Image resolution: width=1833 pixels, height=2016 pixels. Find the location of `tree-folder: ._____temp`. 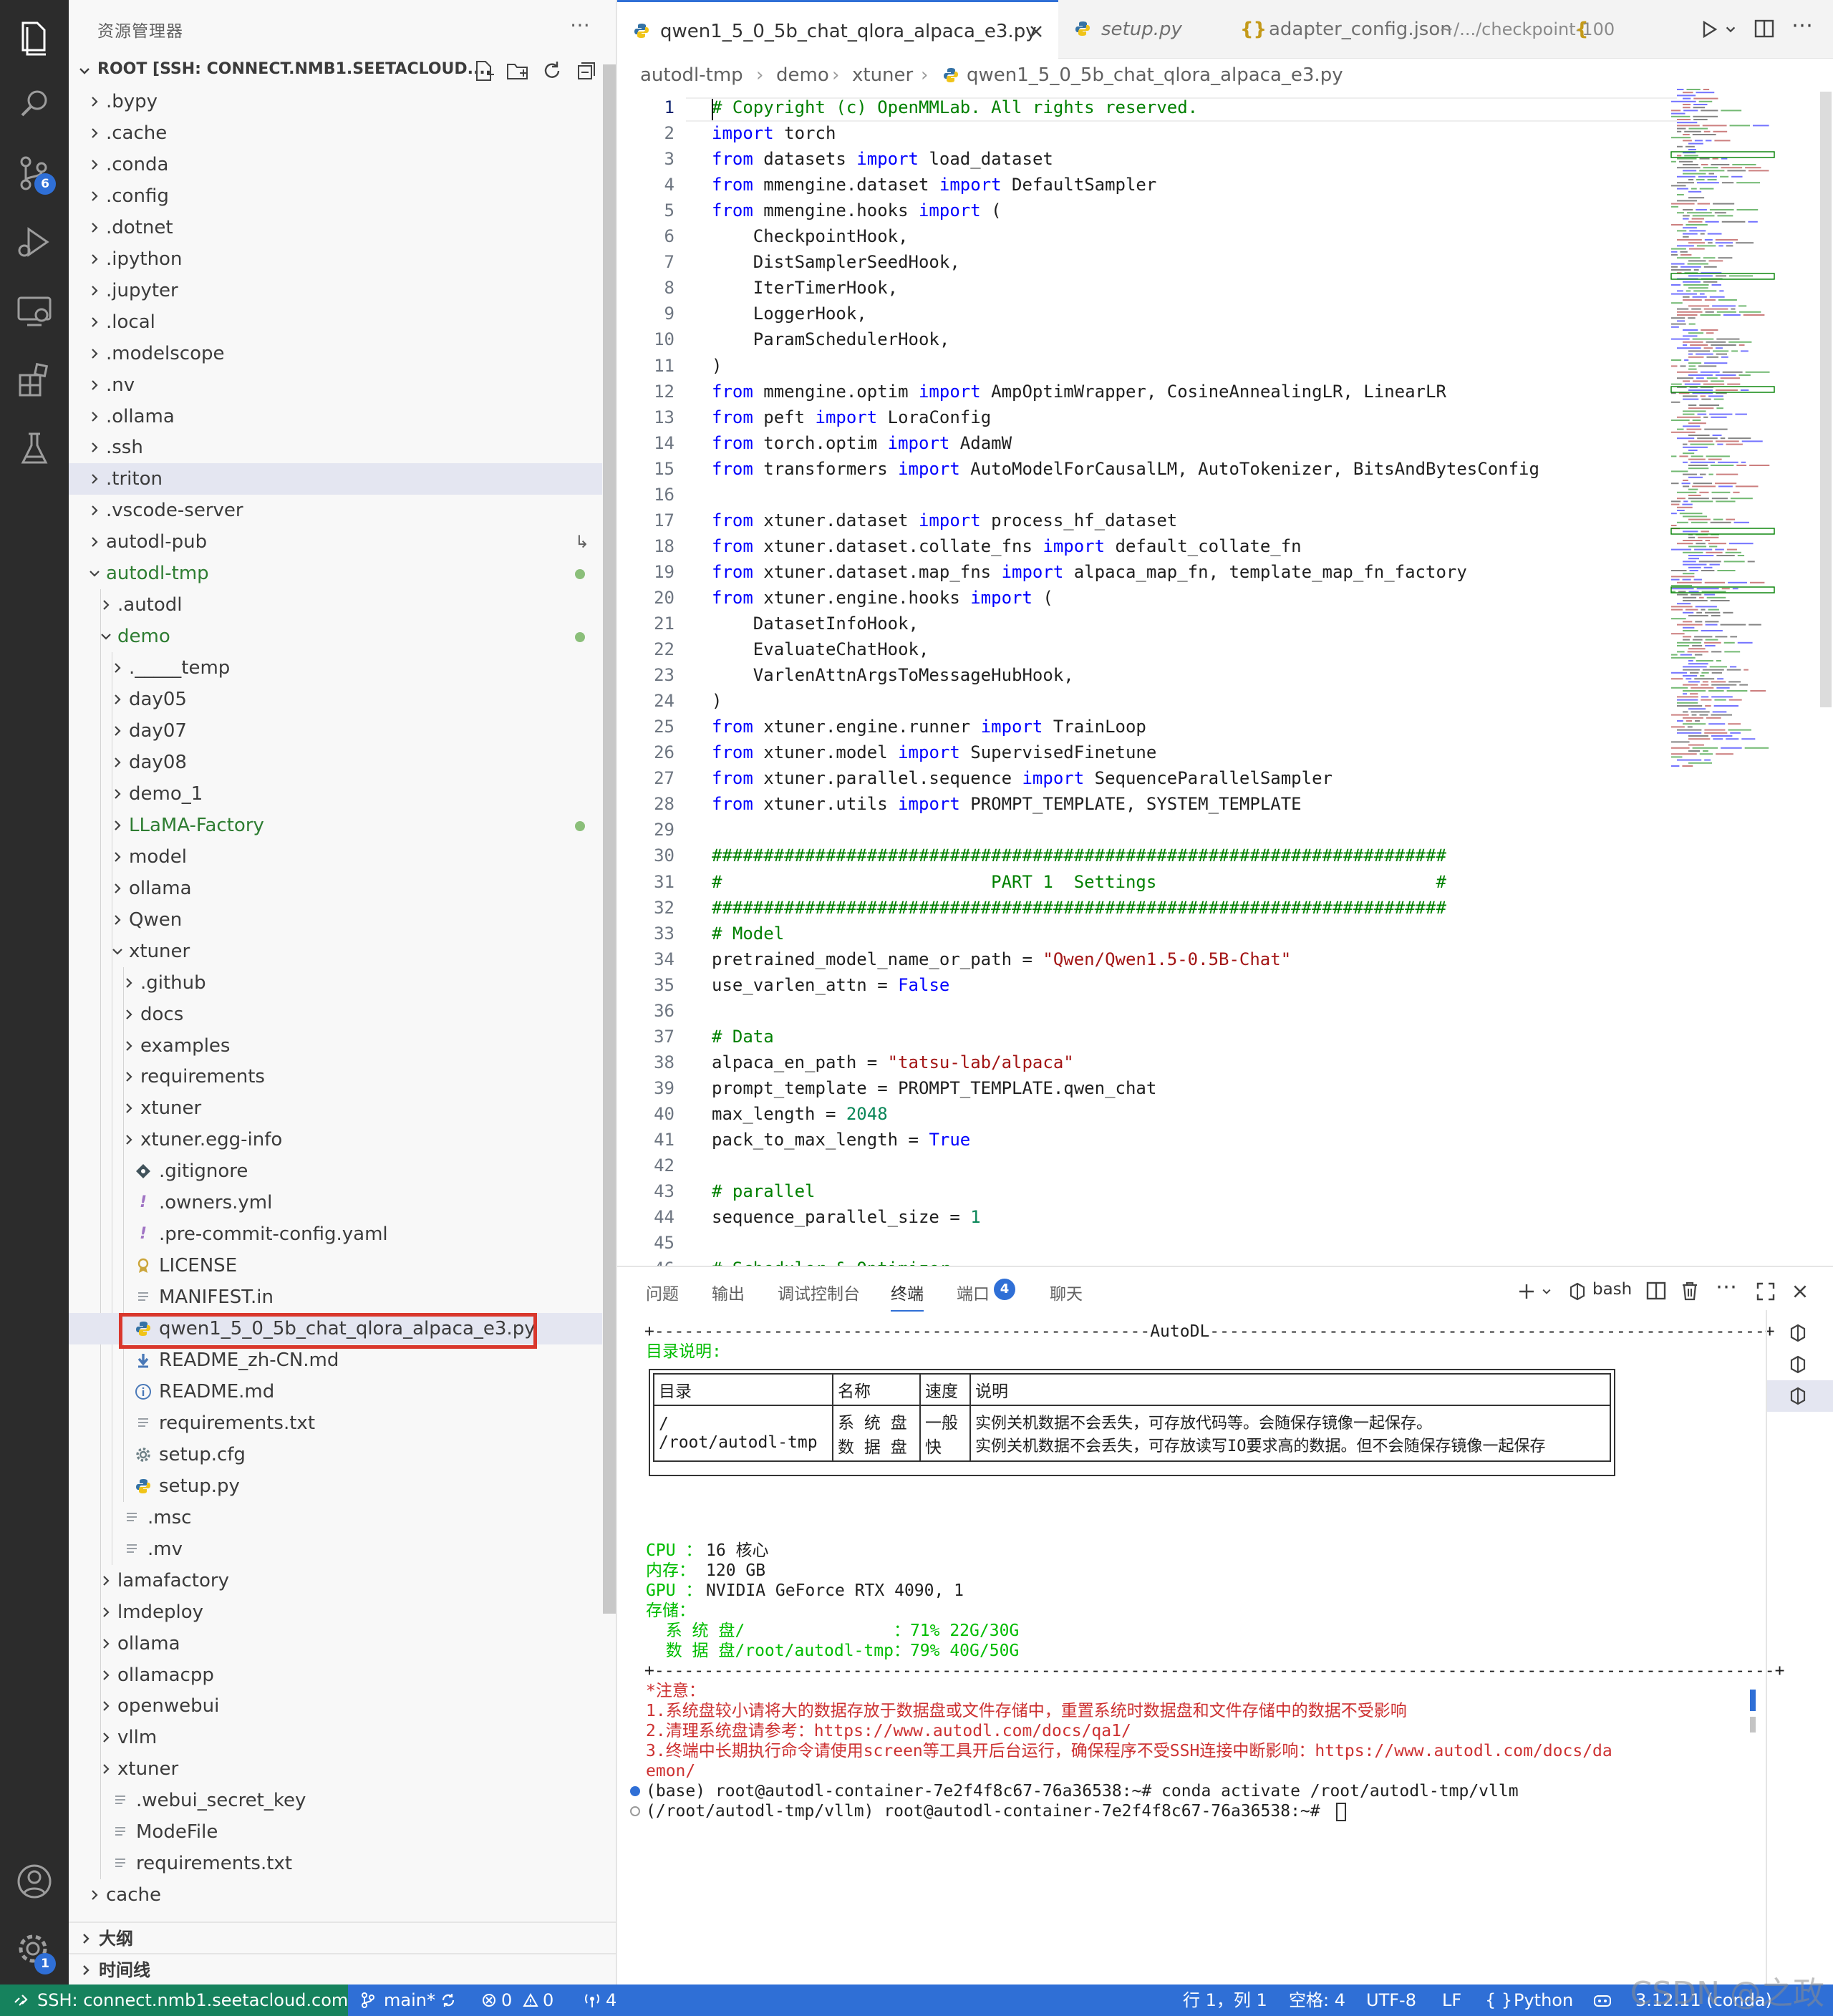

tree-folder: ._____temp is located at coordinates (336, 668).